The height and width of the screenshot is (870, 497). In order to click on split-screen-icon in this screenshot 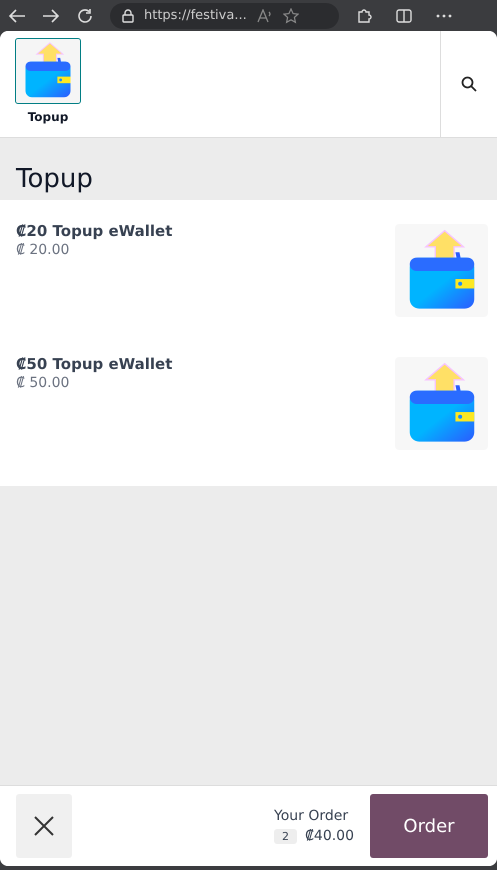, I will do `click(404, 16)`.